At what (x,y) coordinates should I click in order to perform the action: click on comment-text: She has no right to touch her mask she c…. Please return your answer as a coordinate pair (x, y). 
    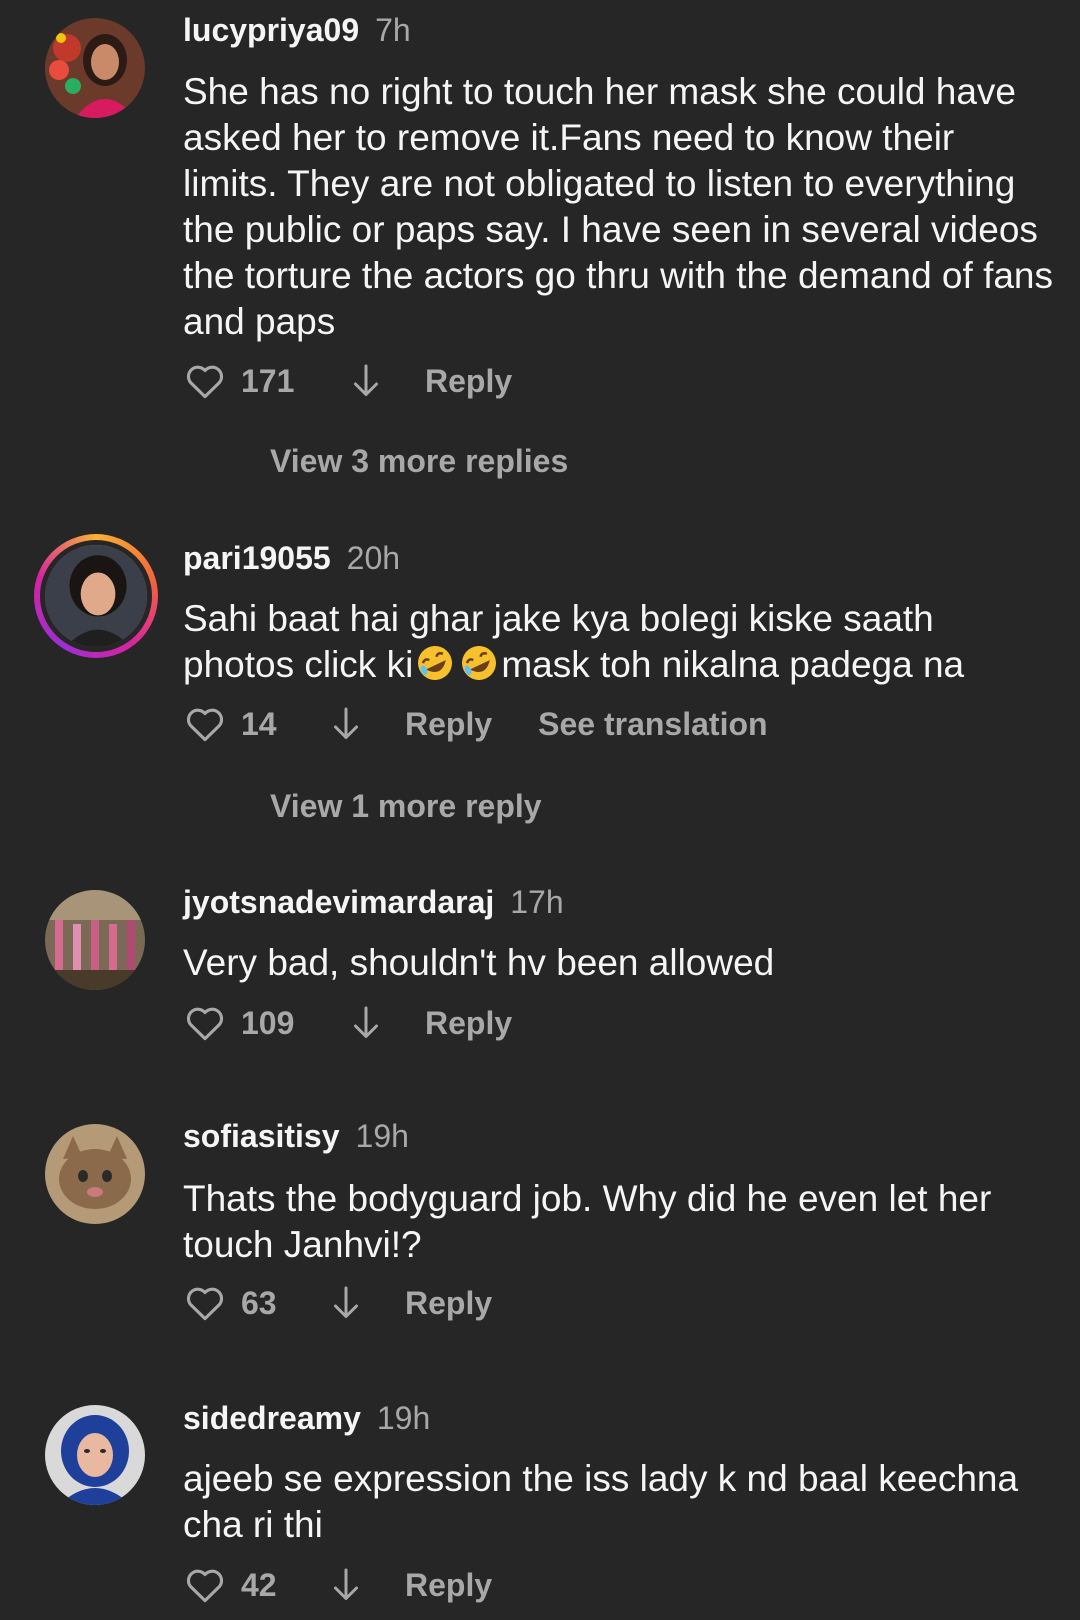
    Looking at the image, I should click on (618, 206).